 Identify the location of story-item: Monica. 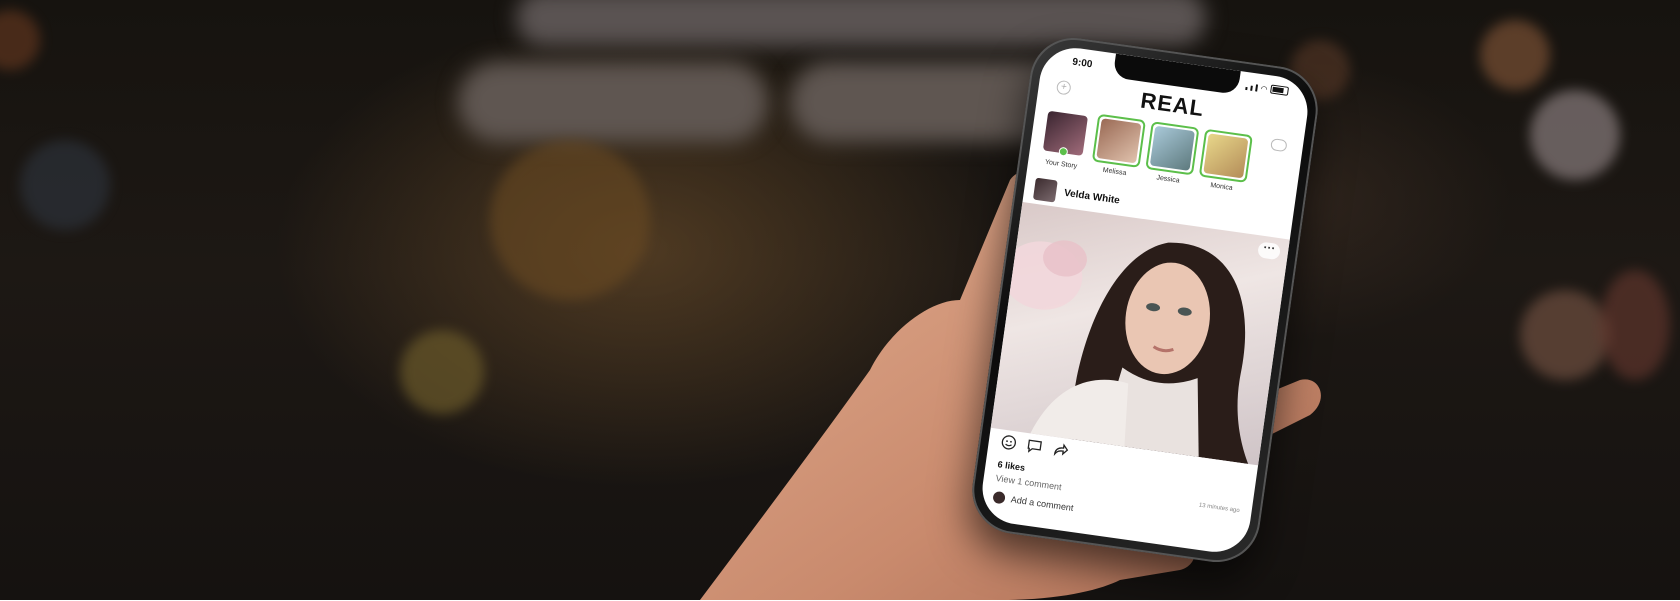
(1225, 166).